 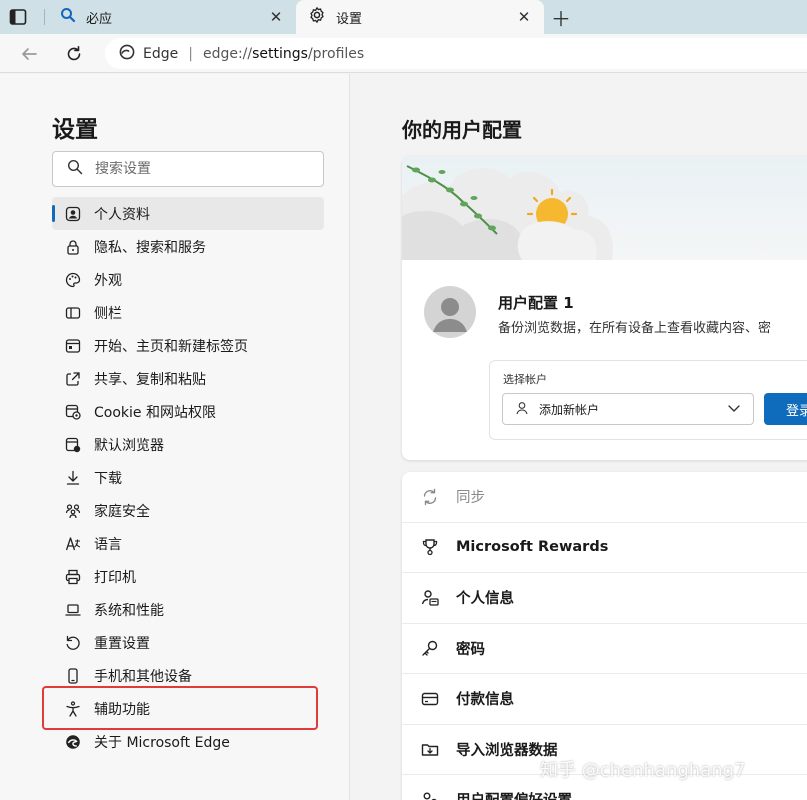 What do you see at coordinates (430, 598) in the screenshot?
I see `person-info-icon` at bounding box center [430, 598].